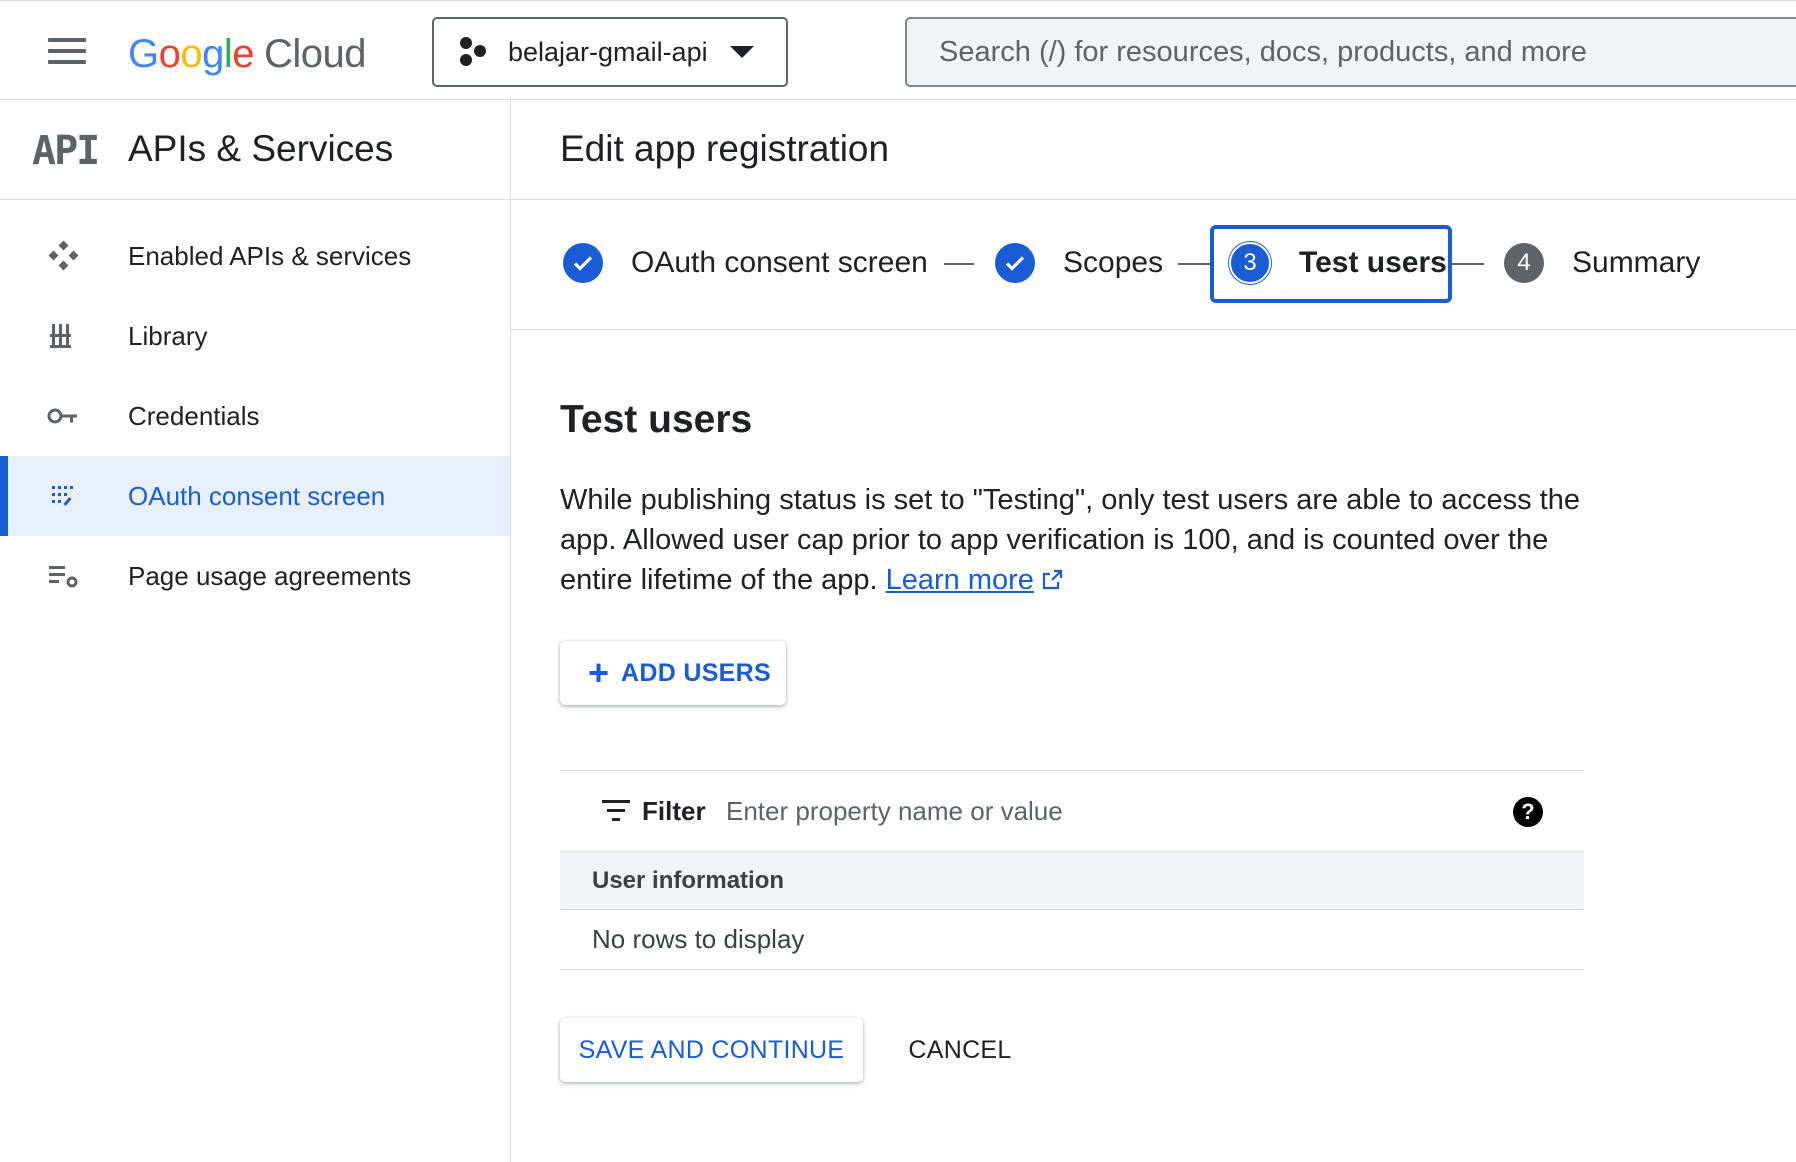  Describe the element at coordinates (255, 336) in the screenshot. I see `sidebar-item-library: Library` at that location.